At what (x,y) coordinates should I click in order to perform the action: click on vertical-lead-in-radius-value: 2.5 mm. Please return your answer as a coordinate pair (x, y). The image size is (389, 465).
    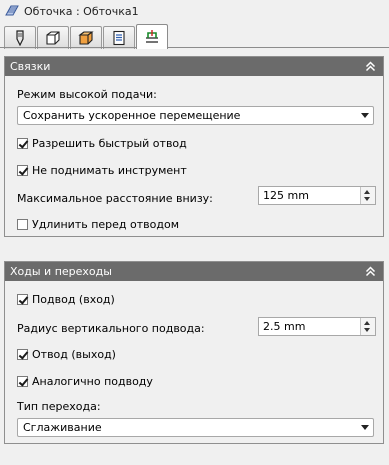
    Looking at the image, I should click on (284, 326).